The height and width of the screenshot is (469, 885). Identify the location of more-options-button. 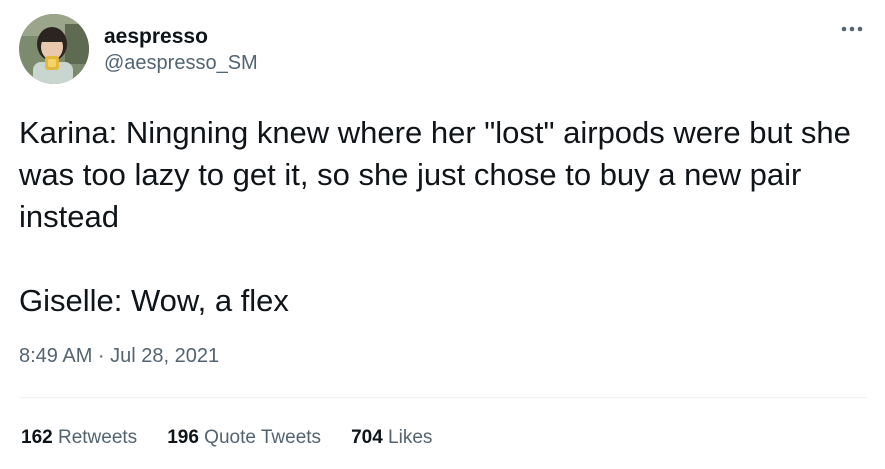
(852, 29).